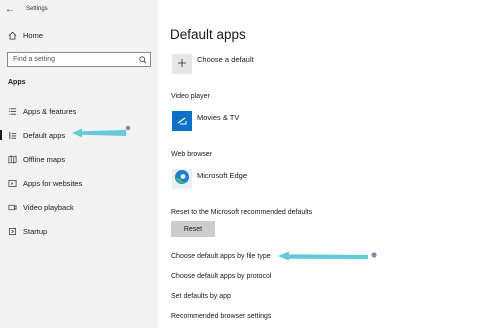 The width and height of the screenshot is (501, 328). What do you see at coordinates (327, 256) in the screenshot?
I see `annotation-arrow-file-type` at bounding box center [327, 256].